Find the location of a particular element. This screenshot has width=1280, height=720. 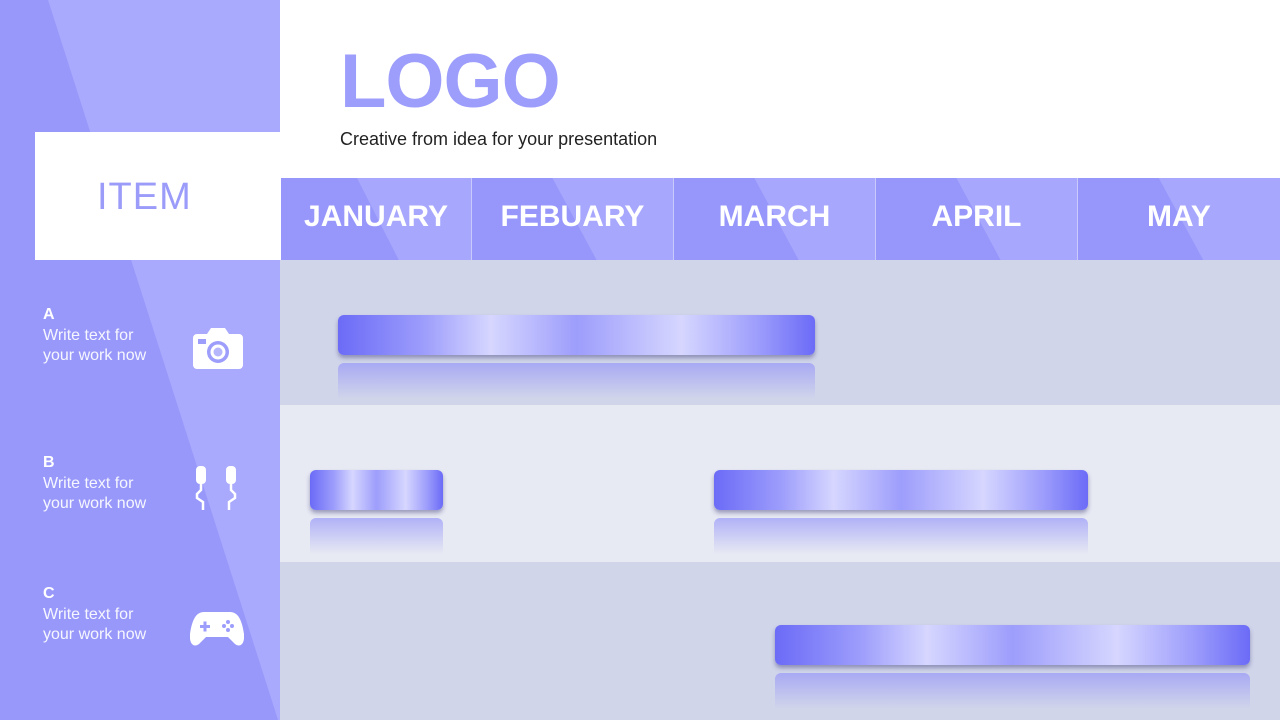

item-header-box: ITEM is located at coordinates (158, 196).